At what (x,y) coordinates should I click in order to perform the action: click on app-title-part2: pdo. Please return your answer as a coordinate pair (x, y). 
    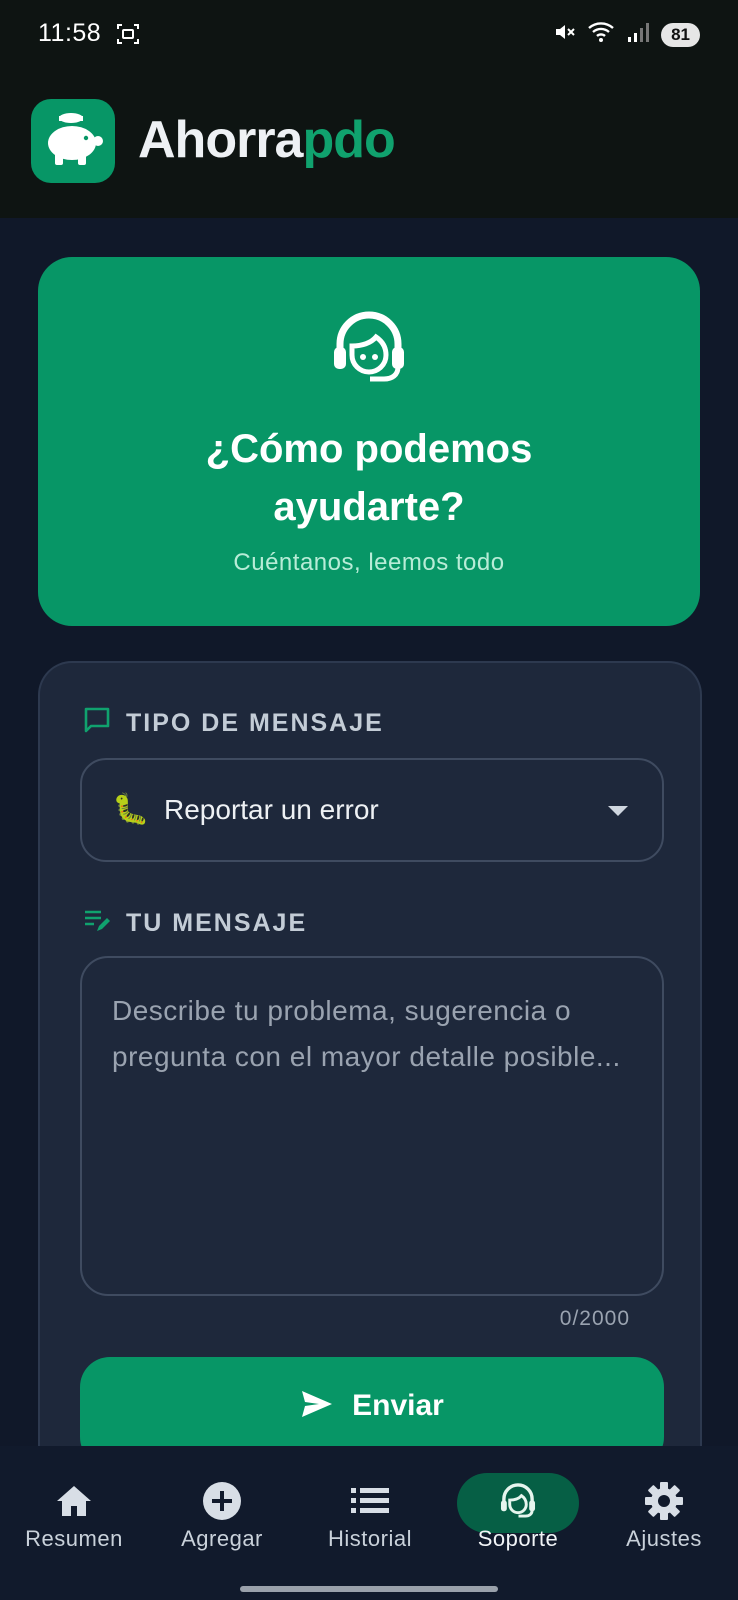
    Looking at the image, I should click on (348, 140).